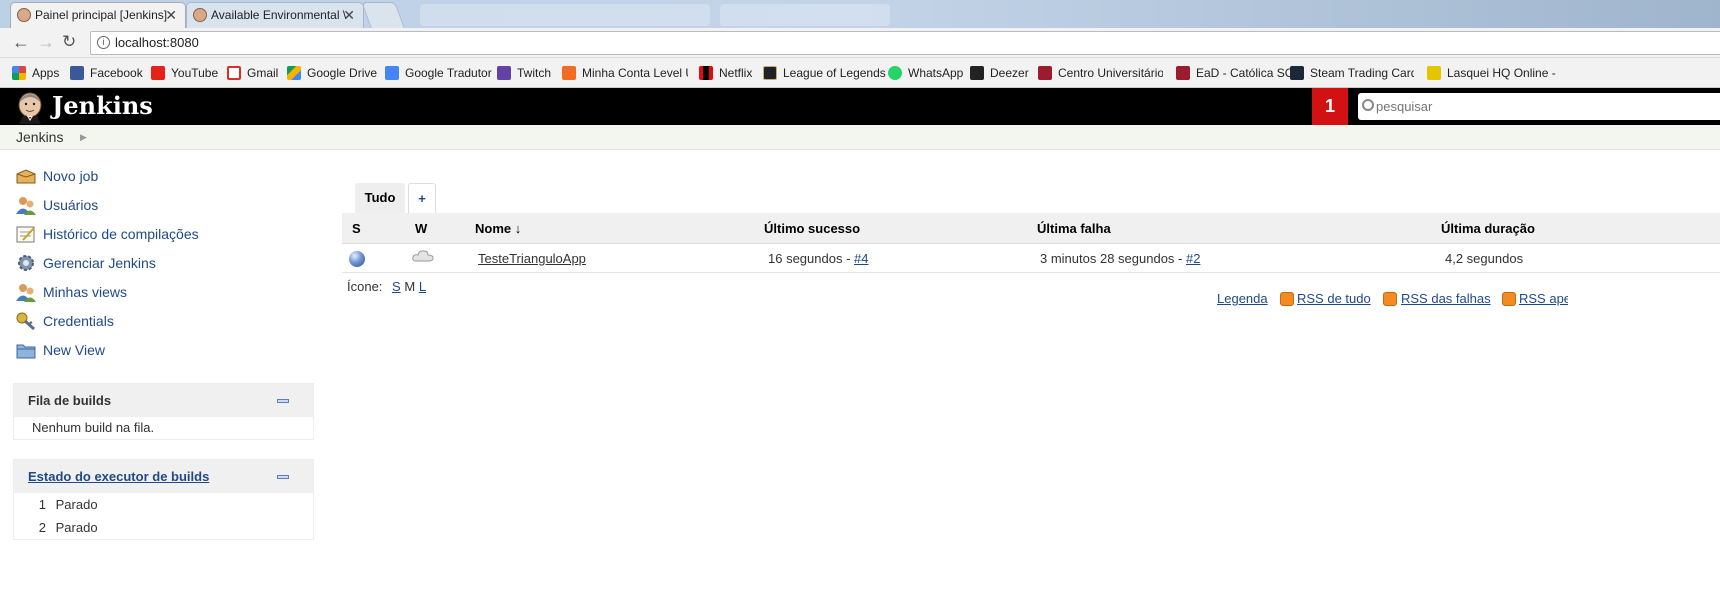  I want to click on app-title: Jenkins, so click(102, 106).